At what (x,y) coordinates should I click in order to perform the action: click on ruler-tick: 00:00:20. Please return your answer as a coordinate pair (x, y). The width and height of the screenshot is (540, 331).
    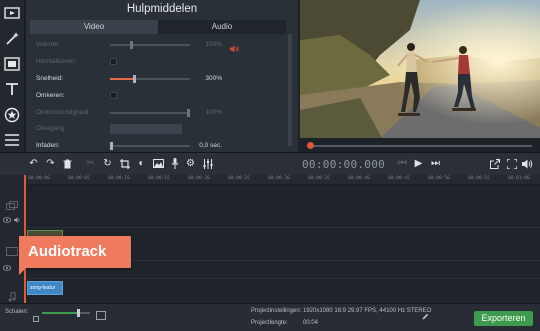
    Looking at the image, I should click on (199, 178).